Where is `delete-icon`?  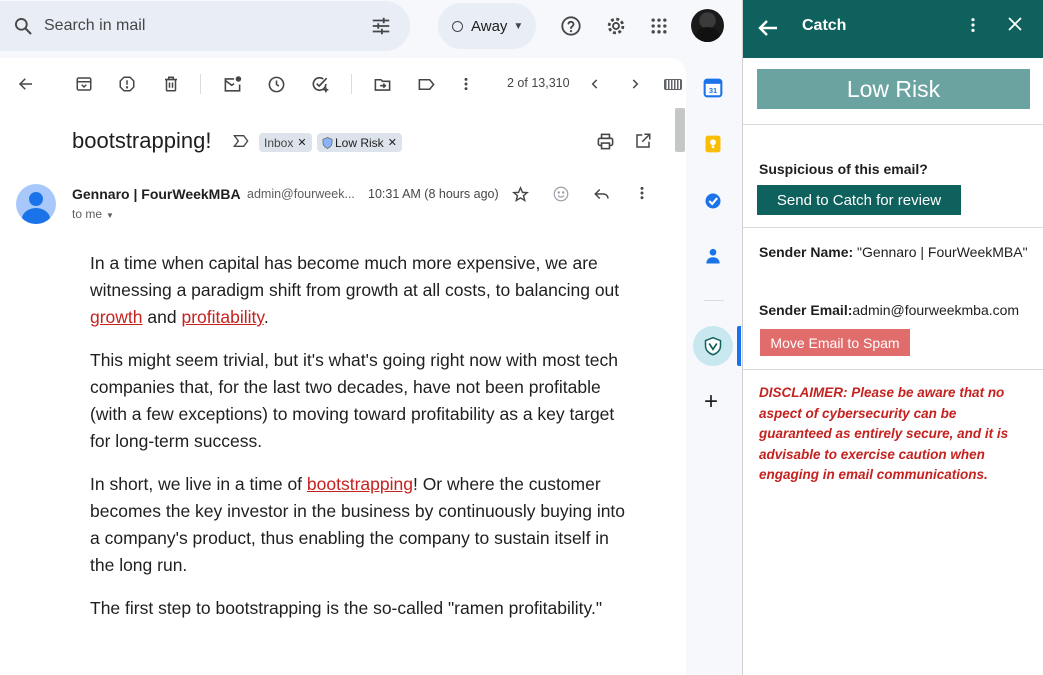 delete-icon is located at coordinates (171, 84).